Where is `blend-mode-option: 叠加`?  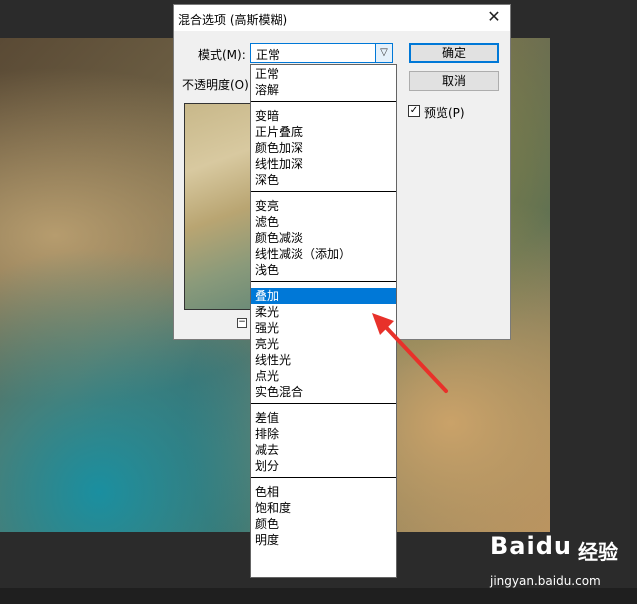 blend-mode-option: 叠加 is located at coordinates (323, 296).